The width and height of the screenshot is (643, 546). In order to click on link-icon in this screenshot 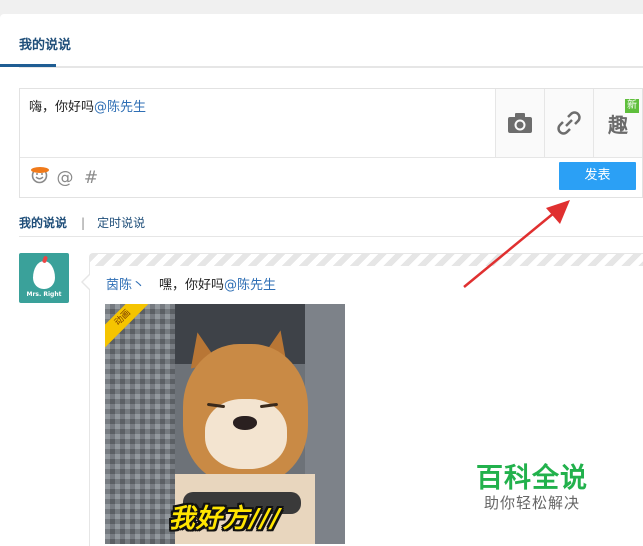, I will do `click(569, 123)`.